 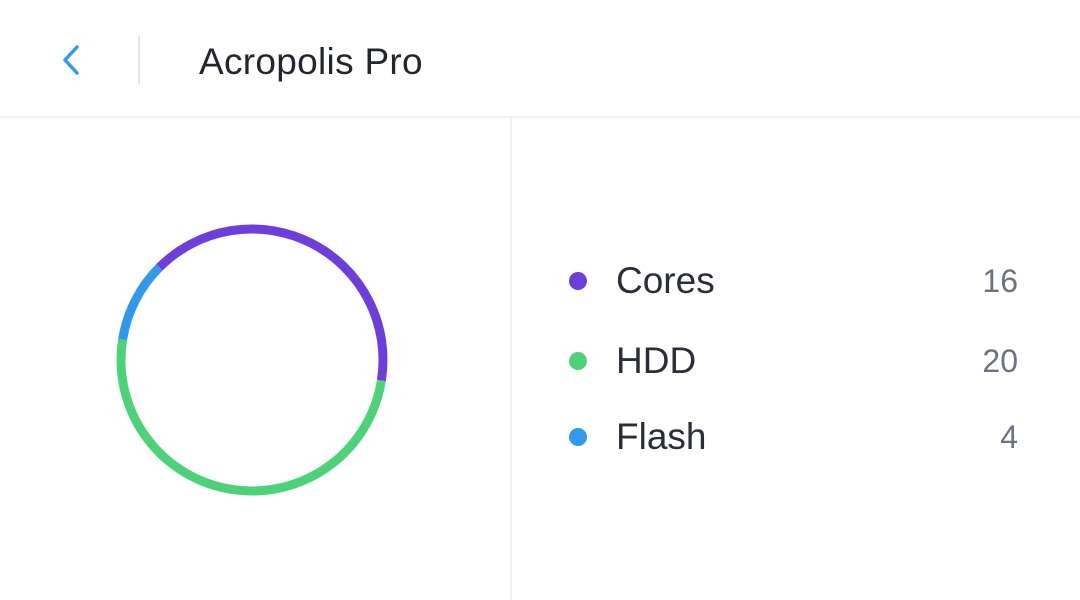 I want to click on legend-value-flash: 4, so click(x=1009, y=437).